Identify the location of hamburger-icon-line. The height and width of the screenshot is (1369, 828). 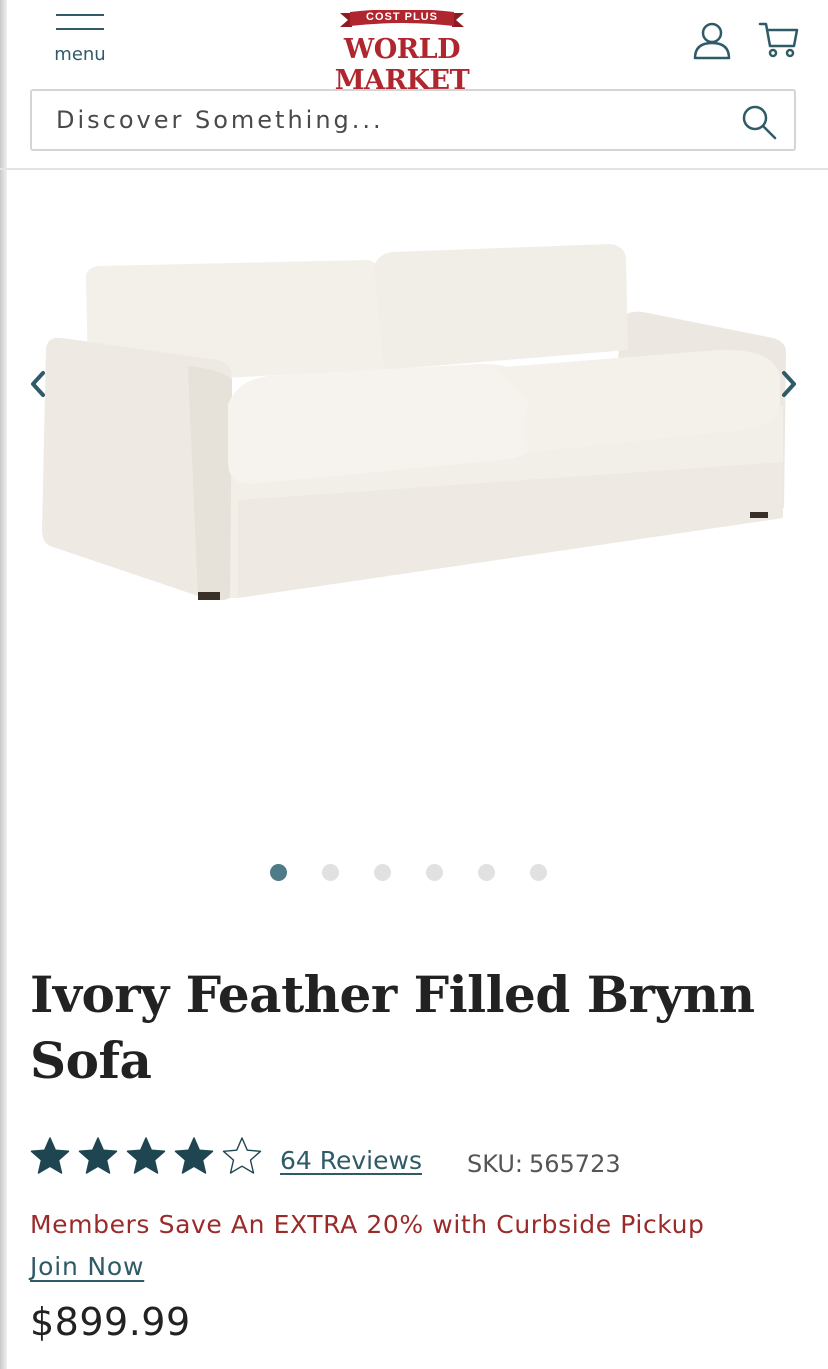
(80, 29).